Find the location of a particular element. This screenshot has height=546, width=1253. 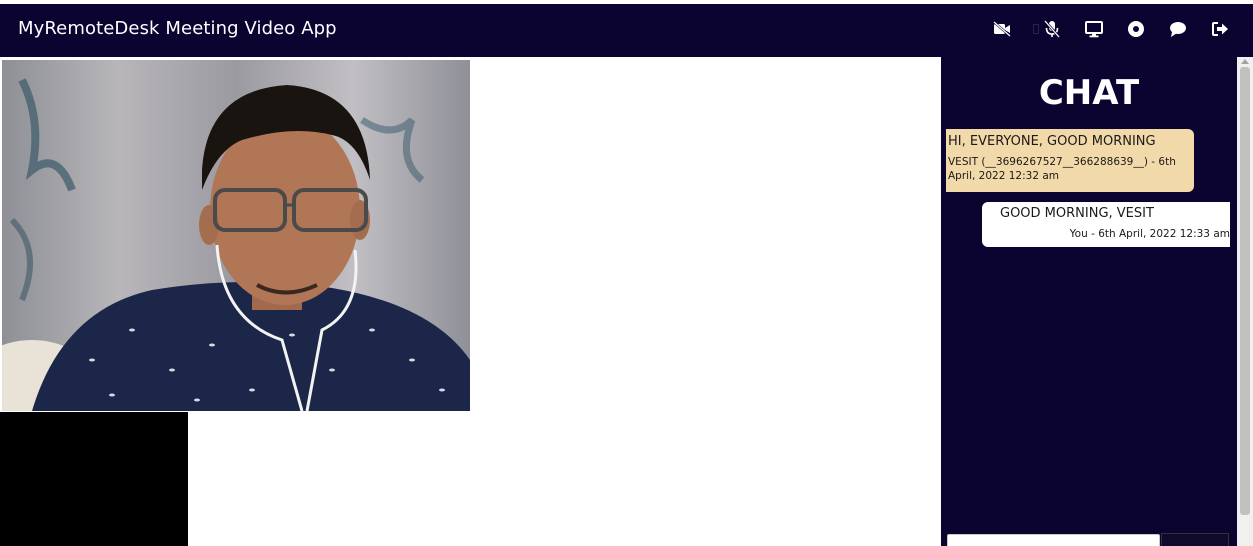

meeting-controls is located at coordinates (1111, 29).